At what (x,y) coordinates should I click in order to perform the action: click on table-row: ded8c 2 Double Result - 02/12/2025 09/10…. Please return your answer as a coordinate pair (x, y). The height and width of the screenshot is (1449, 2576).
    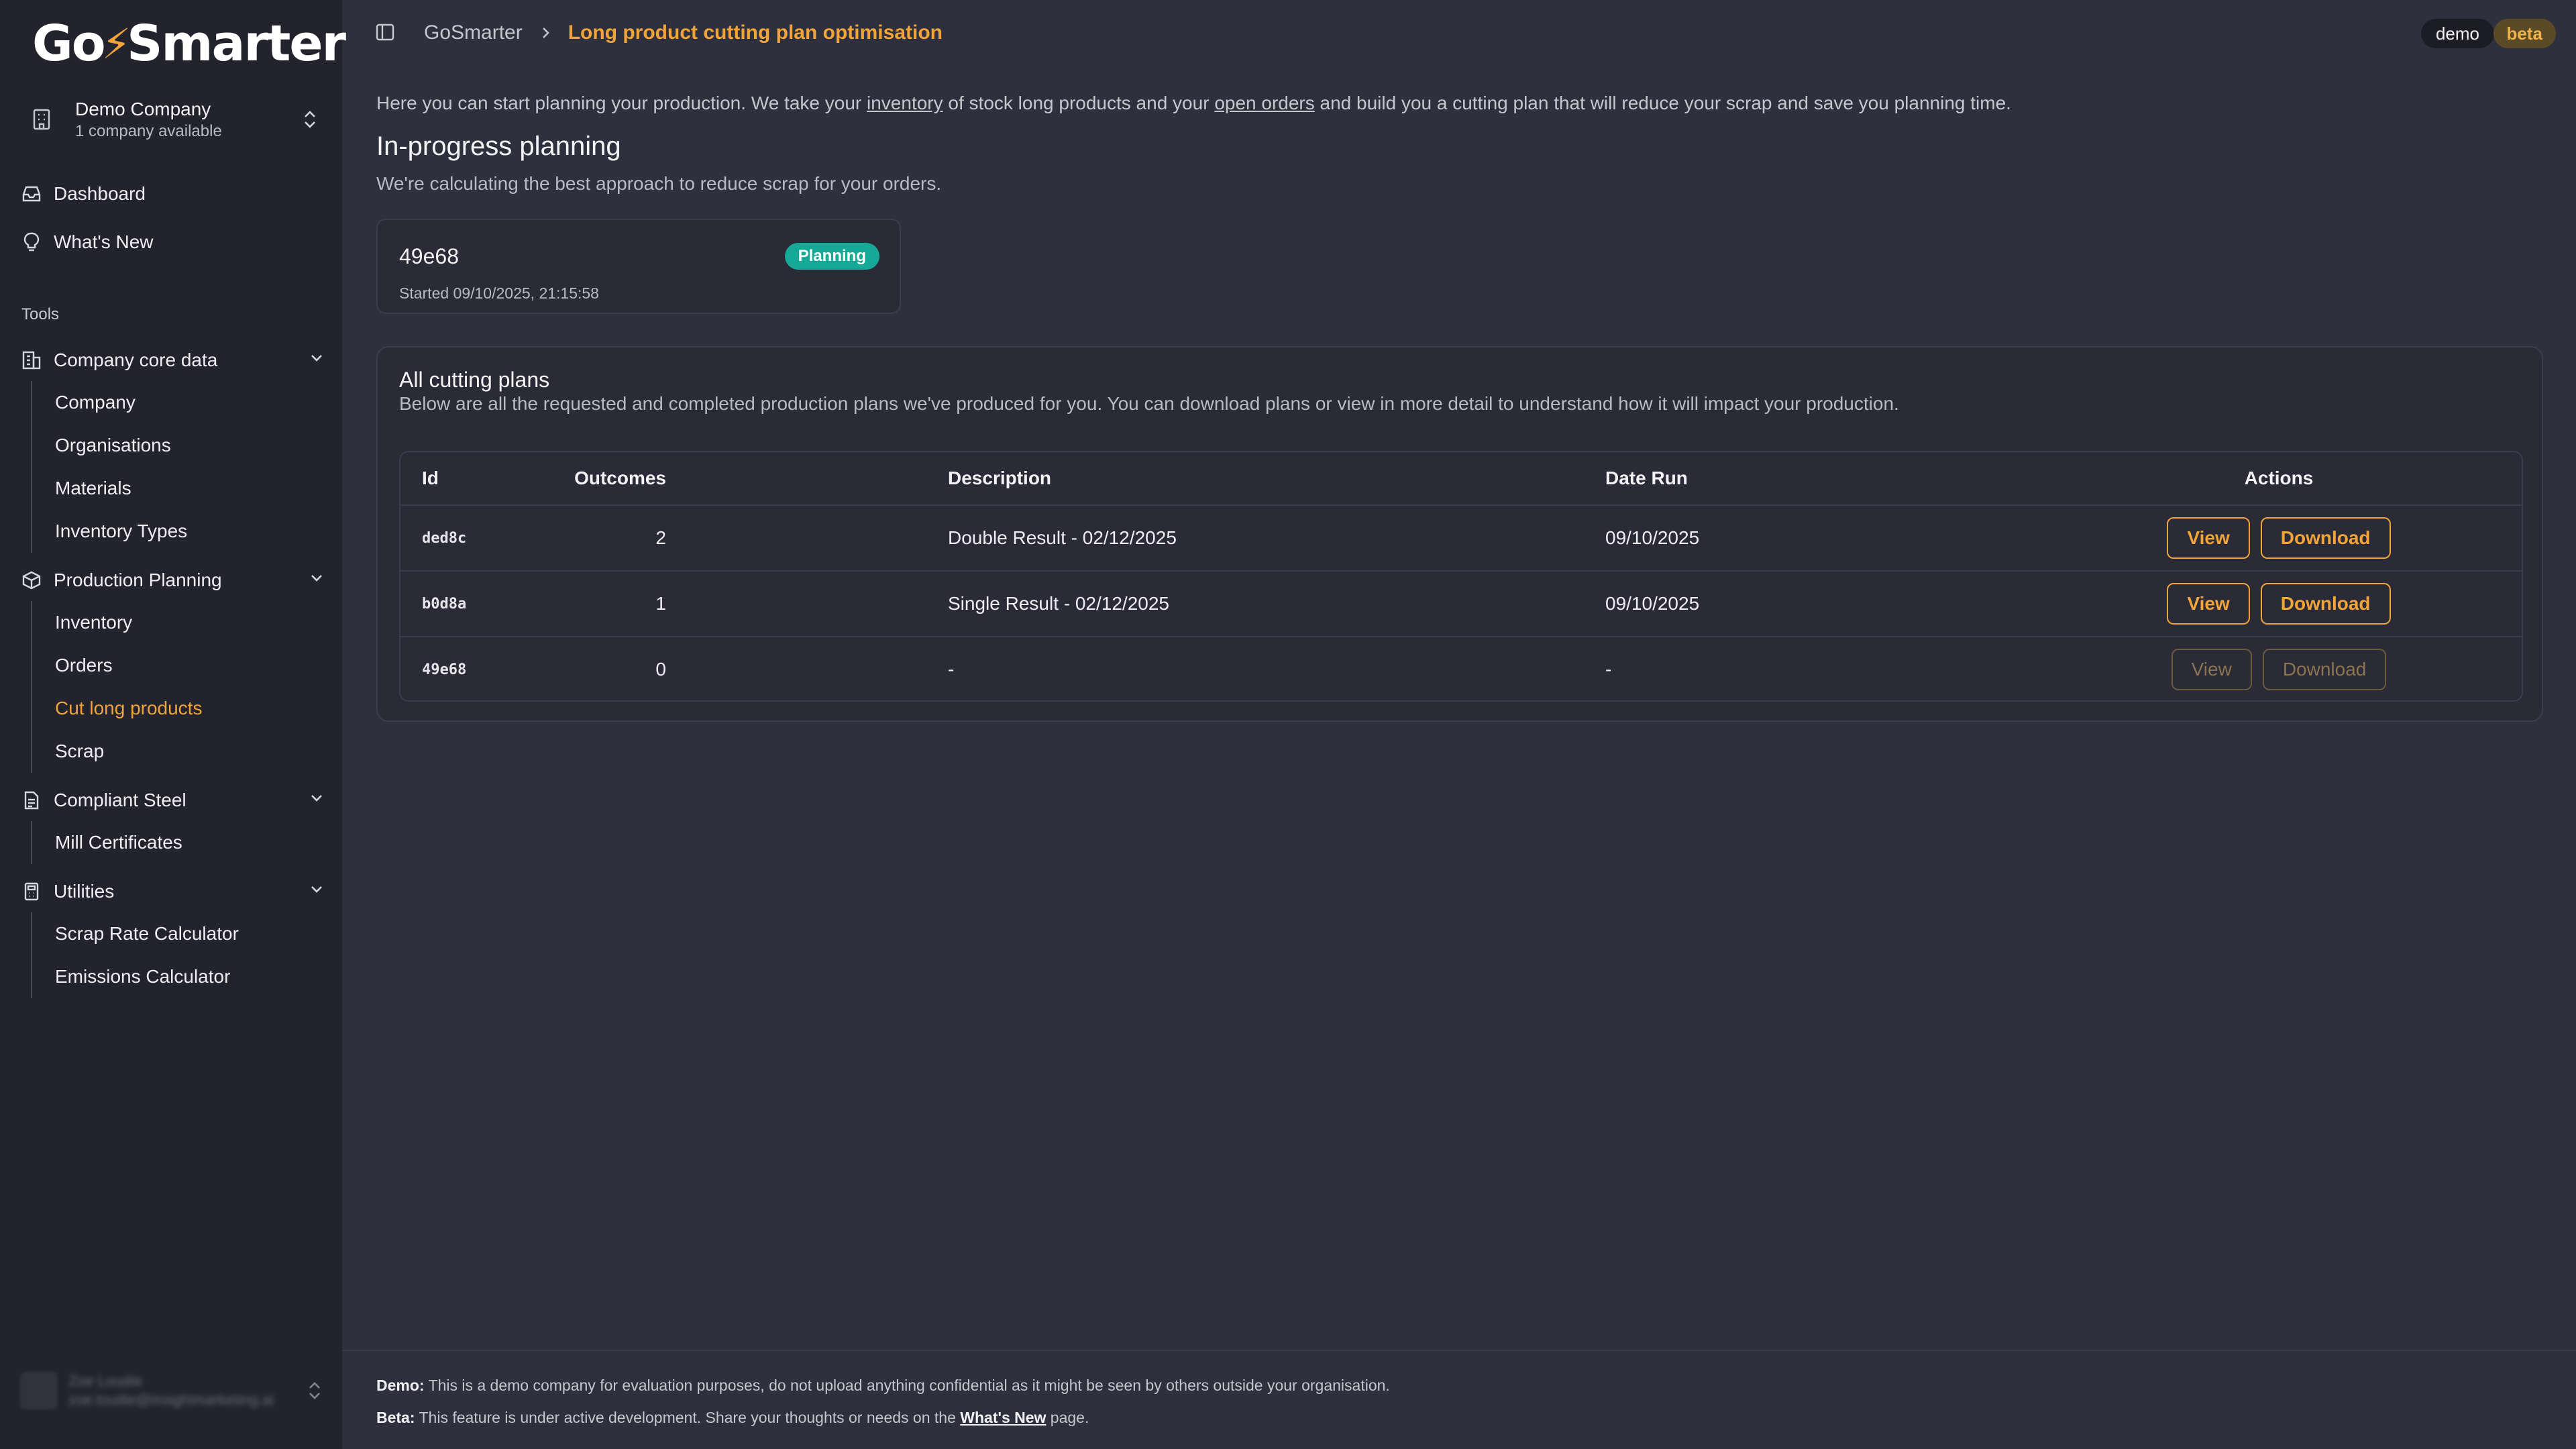
    Looking at the image, I should click on (1461, 539).